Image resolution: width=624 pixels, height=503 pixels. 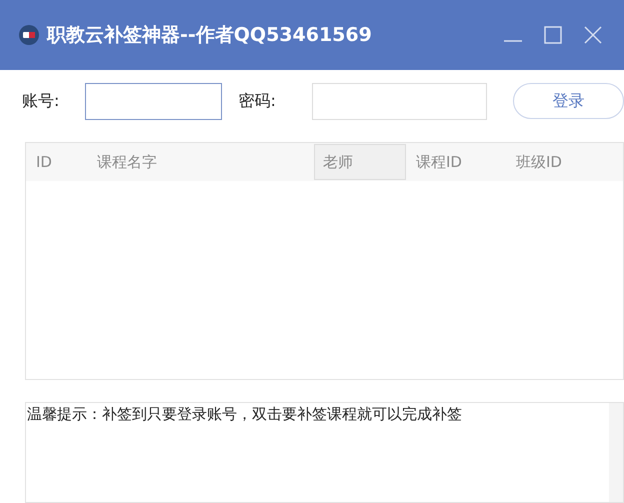 What do you see at coordinates (244, 414) in the screenshot?
I see `log-text: 温馨提示：补签到只要登录账号，双击要补签课程就可以完成补签` at bounding box center [244, 414].